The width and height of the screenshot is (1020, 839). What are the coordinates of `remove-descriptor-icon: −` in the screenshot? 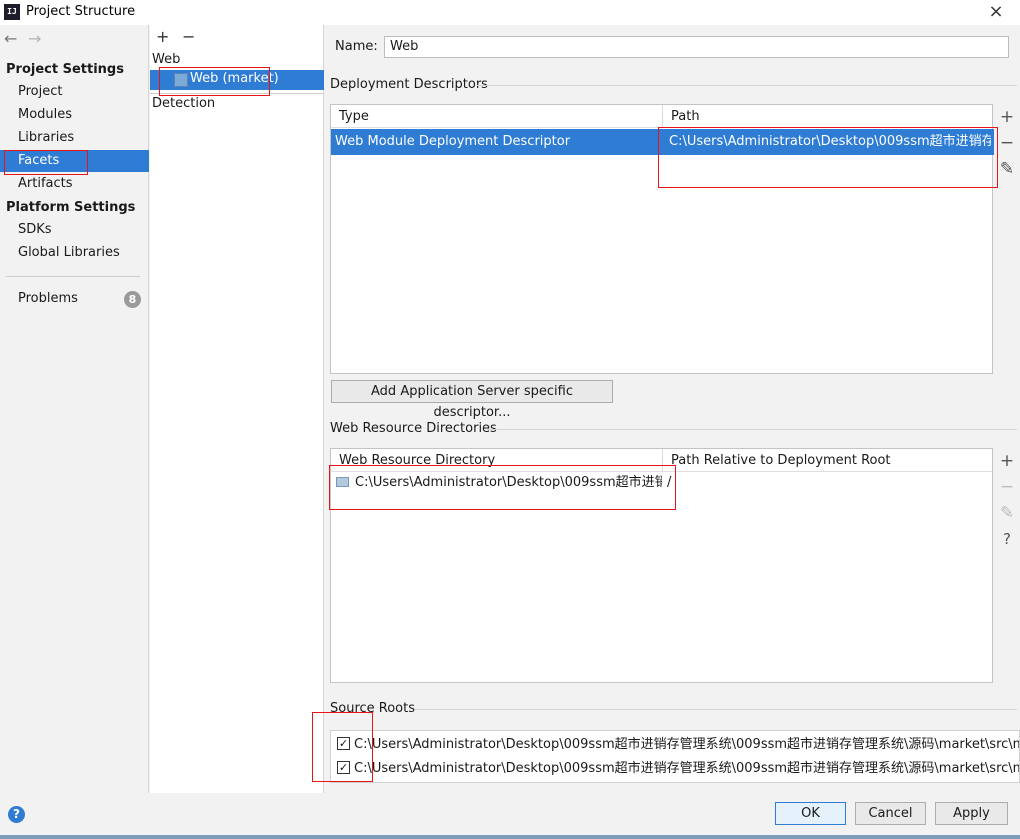 It's located at (1007, 143).